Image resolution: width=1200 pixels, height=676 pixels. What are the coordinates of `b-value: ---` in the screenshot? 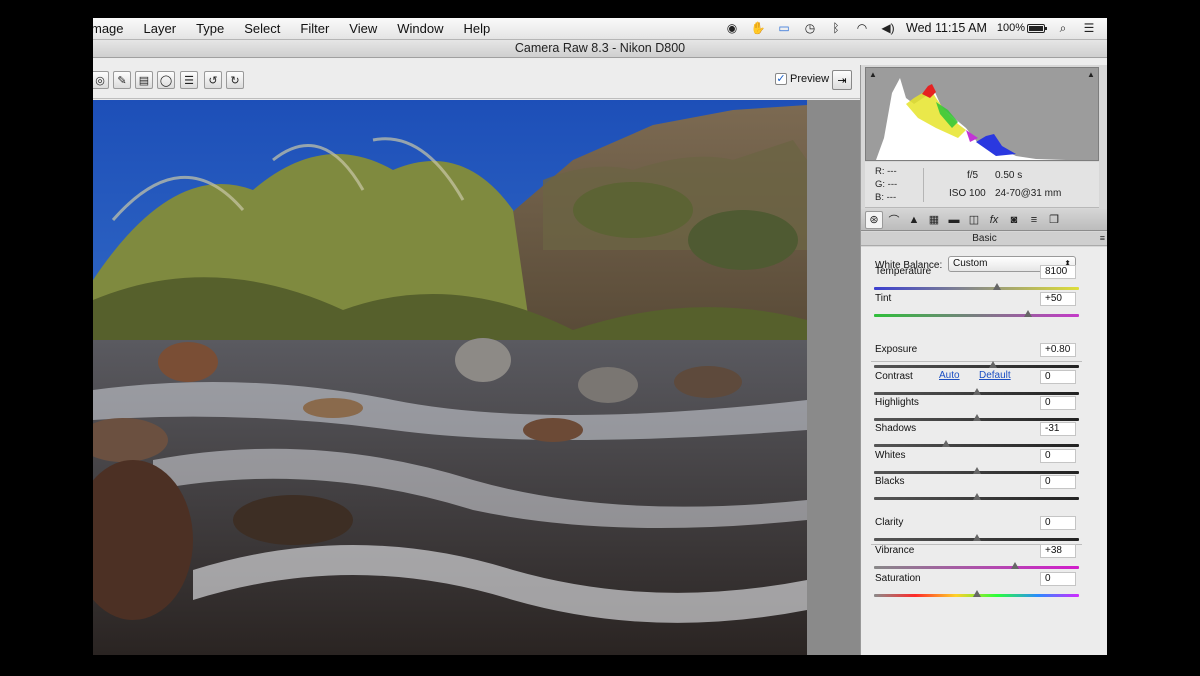 It's located at (891, 197).